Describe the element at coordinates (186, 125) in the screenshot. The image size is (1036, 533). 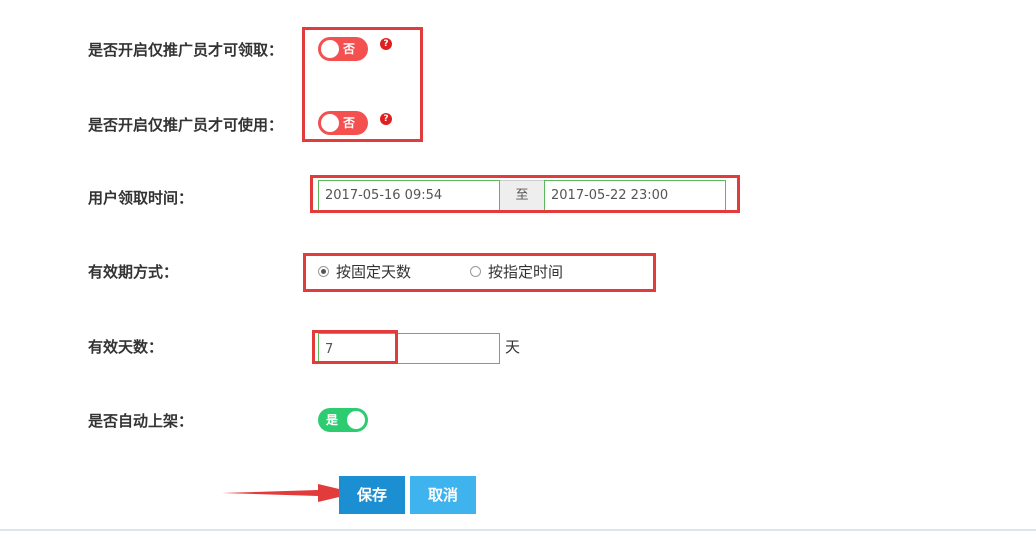
I see `promoter-use-label: 是否开启仅推广员才可使用：` at that location.